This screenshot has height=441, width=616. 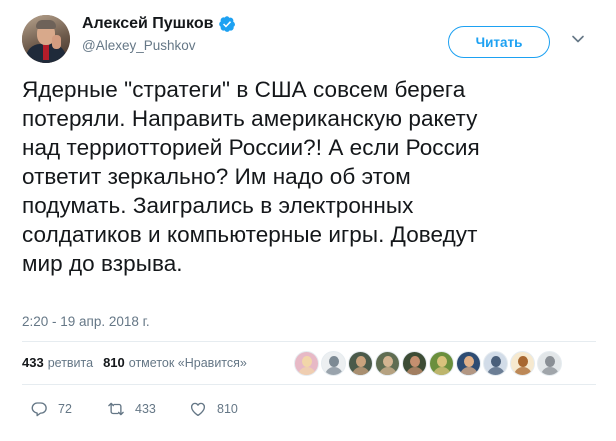 I want to click on author-names: Алексей Пушков @Alexey_Pushkov, so click(x=159, y=32).